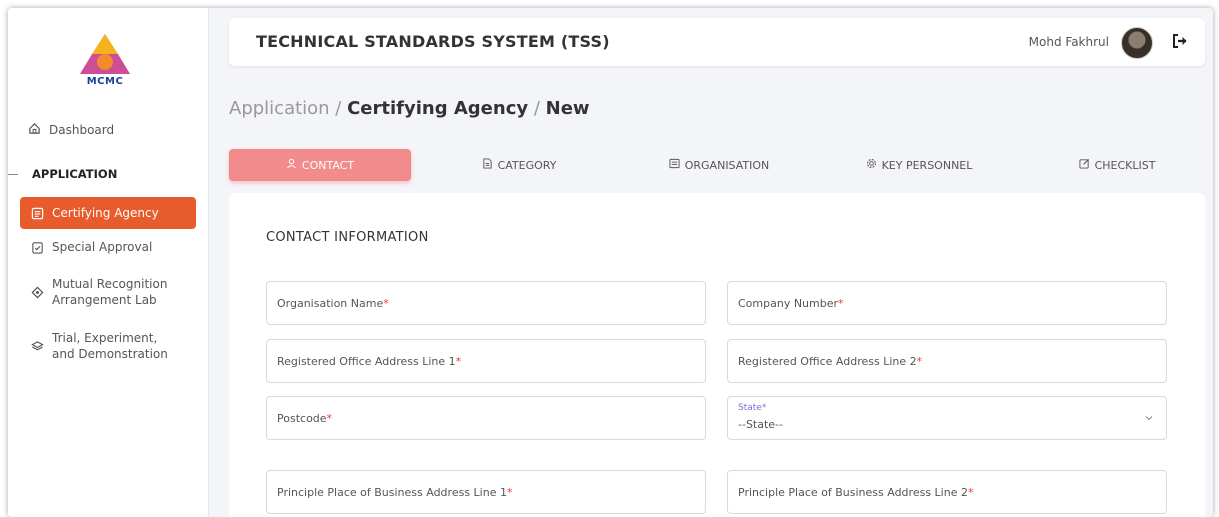 The image size is (1219, 517). I want to click on breadcrumb-new: New, so click(567, 108).